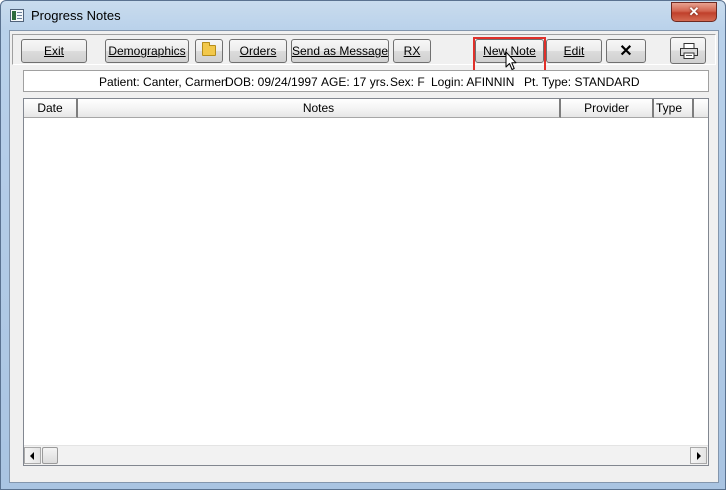 The height and width of the screenshot is (490, 726). Describe the element at coordinates (407, 82) in the screenshot. I see `patient-sex: Sex: F` at that location.